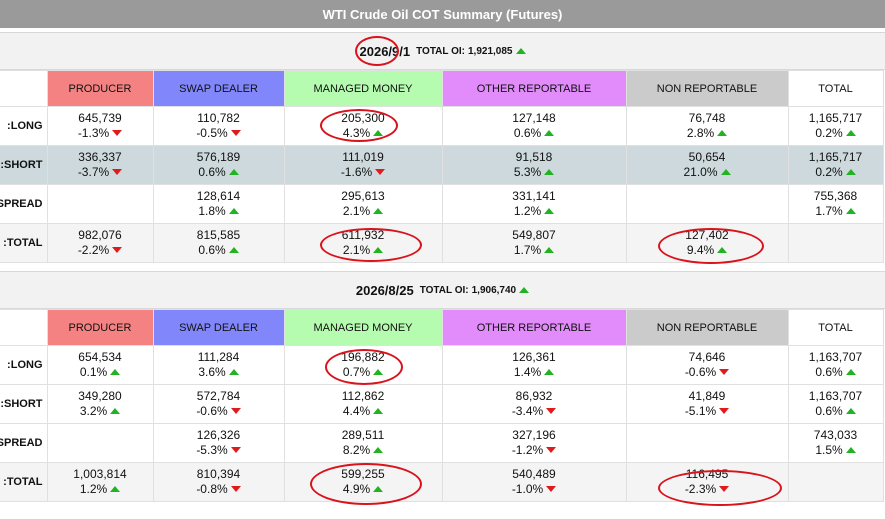 This screenshot has height=519, width=885. I want to click on row-label: SHORT:, so click(24, 404).